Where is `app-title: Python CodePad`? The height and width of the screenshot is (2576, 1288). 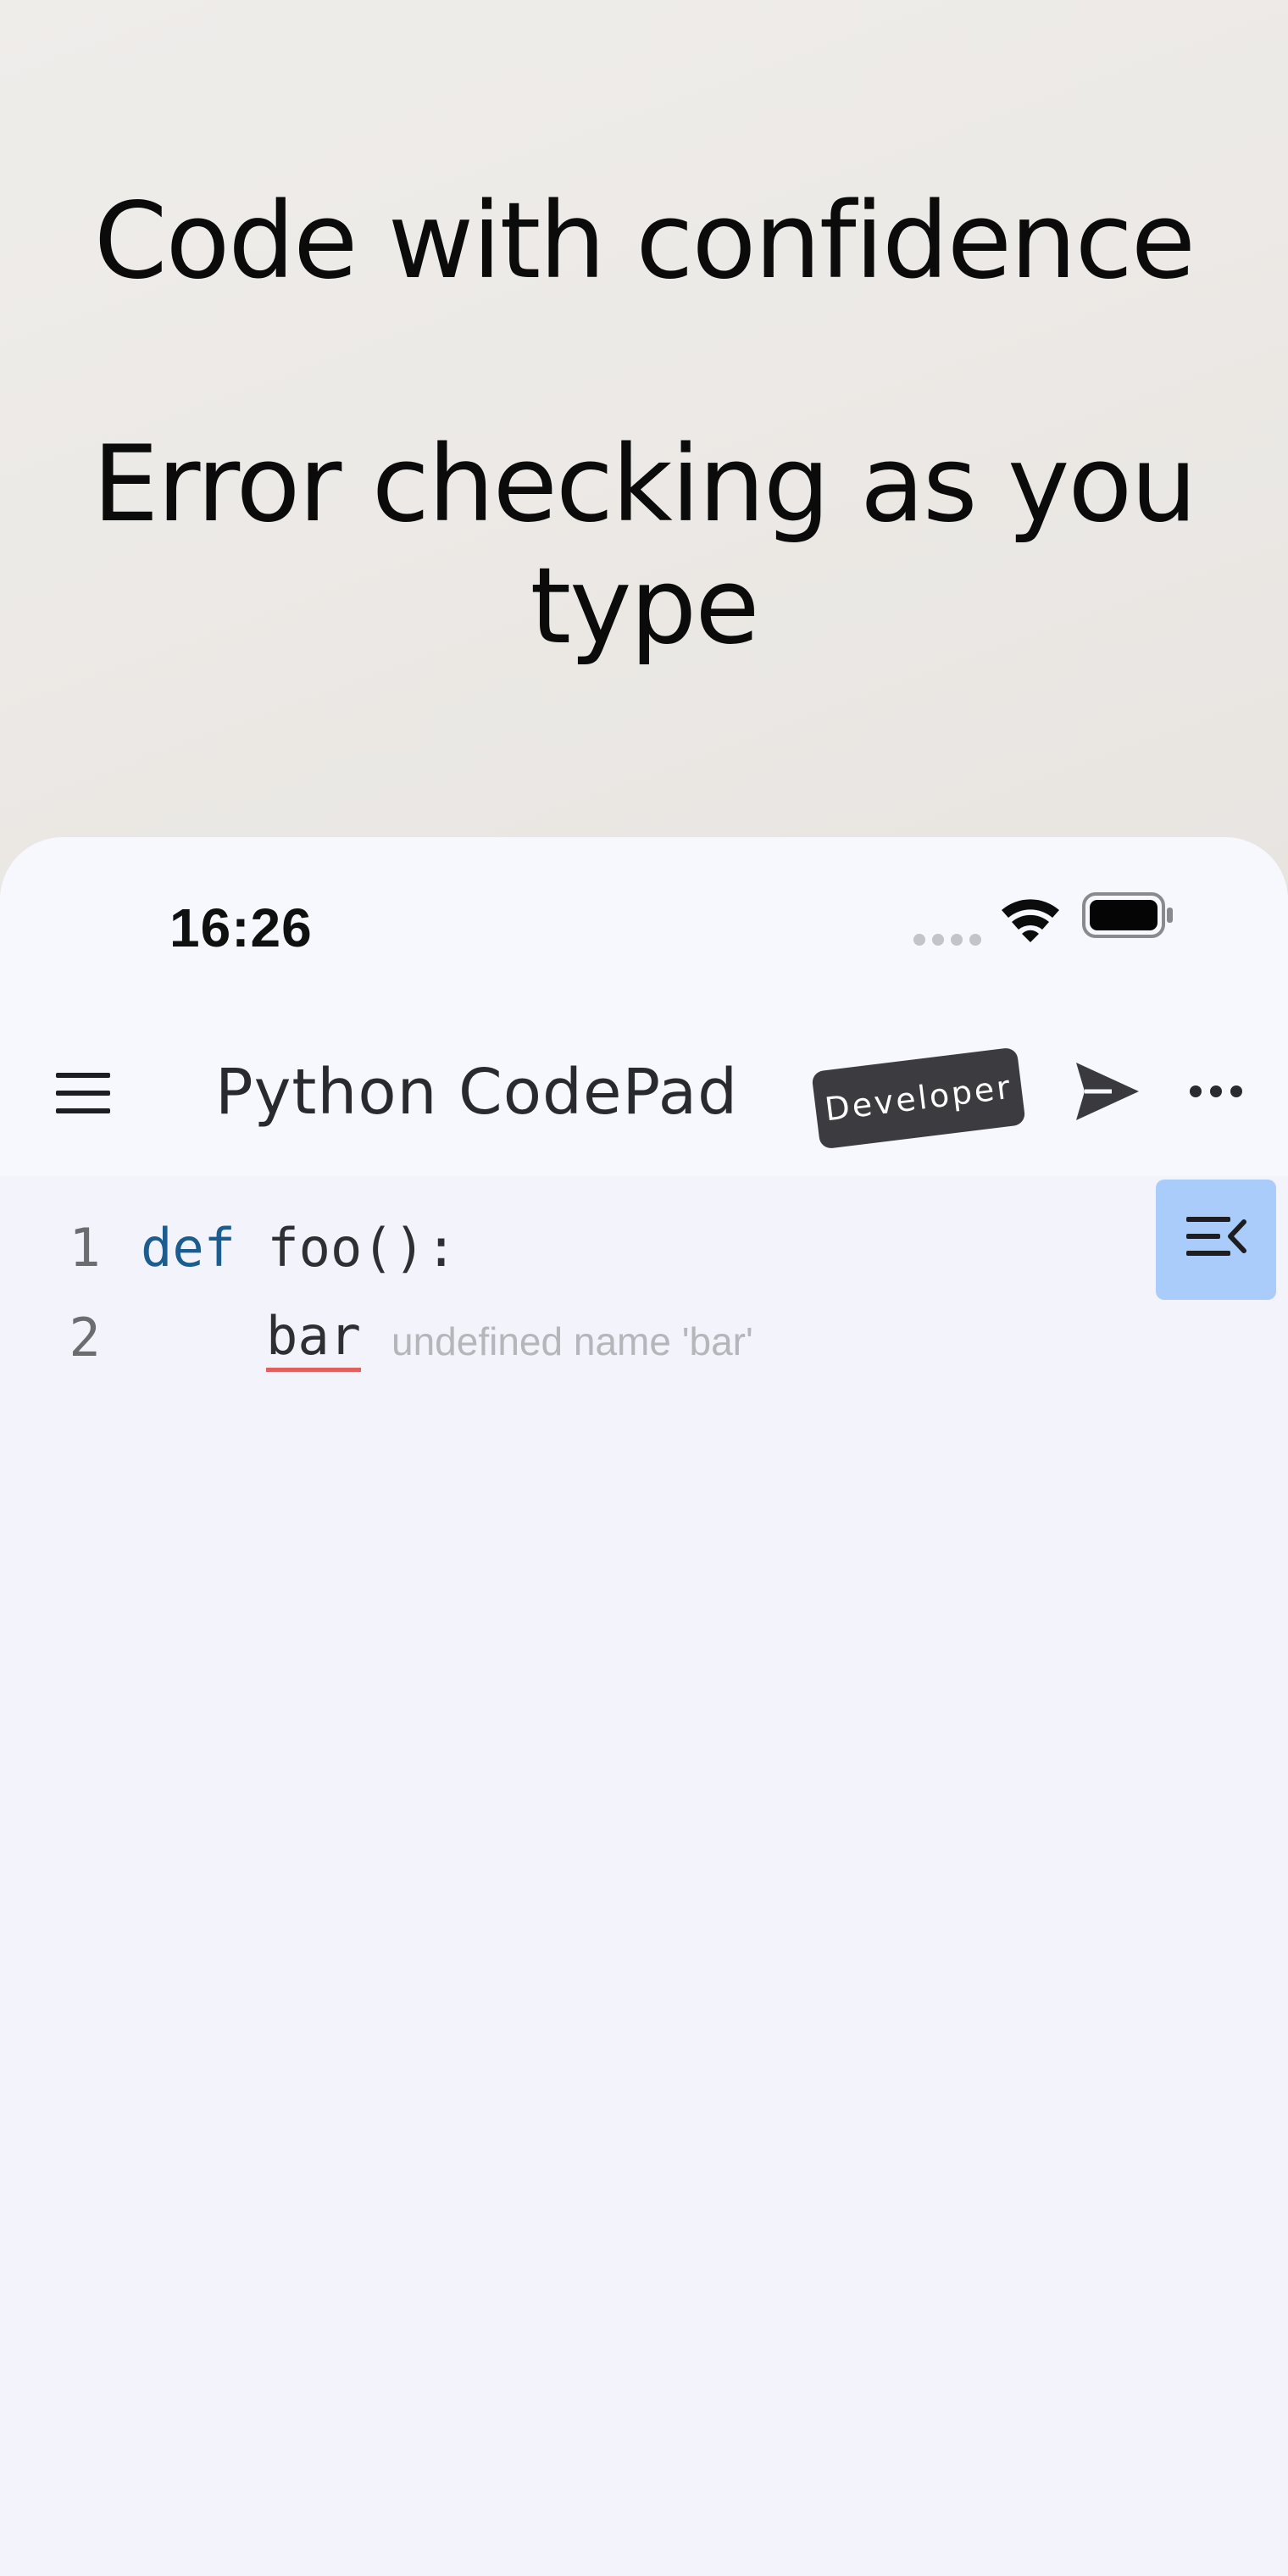 app-title: Python CodePad is located at coordinates (477, 1092).